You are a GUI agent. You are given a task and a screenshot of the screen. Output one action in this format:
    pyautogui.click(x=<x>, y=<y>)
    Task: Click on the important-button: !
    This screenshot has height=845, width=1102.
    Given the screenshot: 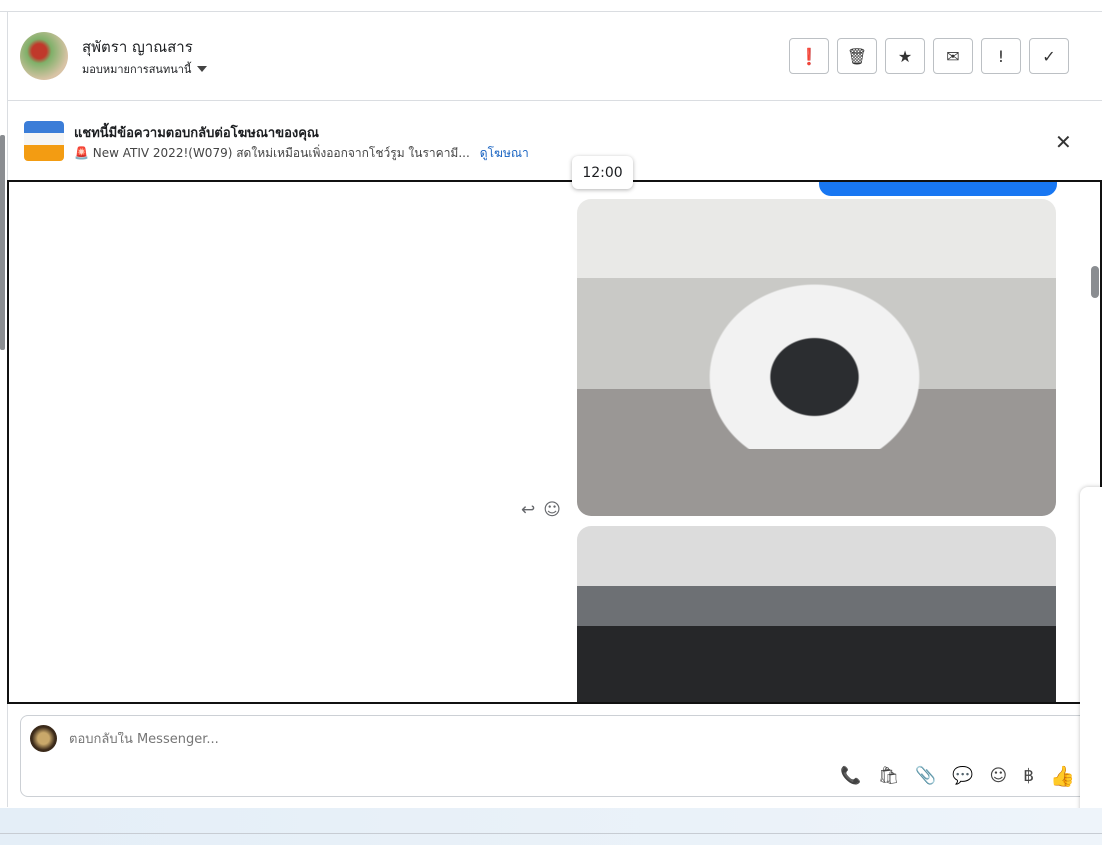 What is the action you would take?
    pyautogui.click(x=1001, y=56)
    